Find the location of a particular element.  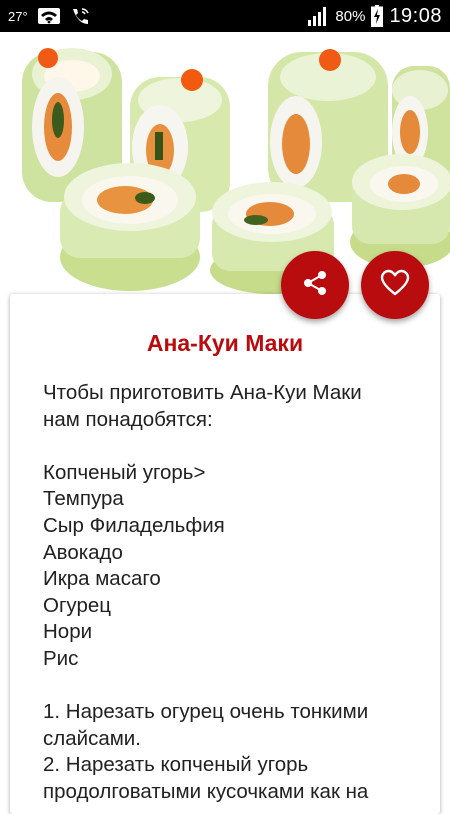

share-button is located at coordinates (315, 285).